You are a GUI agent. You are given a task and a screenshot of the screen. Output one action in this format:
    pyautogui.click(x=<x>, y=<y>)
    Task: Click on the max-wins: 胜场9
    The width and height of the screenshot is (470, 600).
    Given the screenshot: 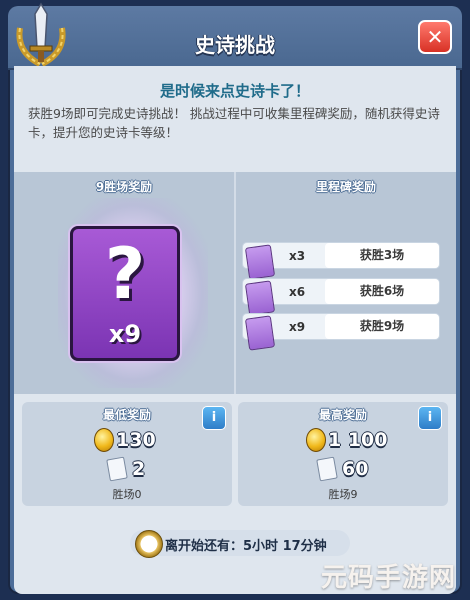 What is the action you would take?
    pyautogui.click(x=343, y=494)
    